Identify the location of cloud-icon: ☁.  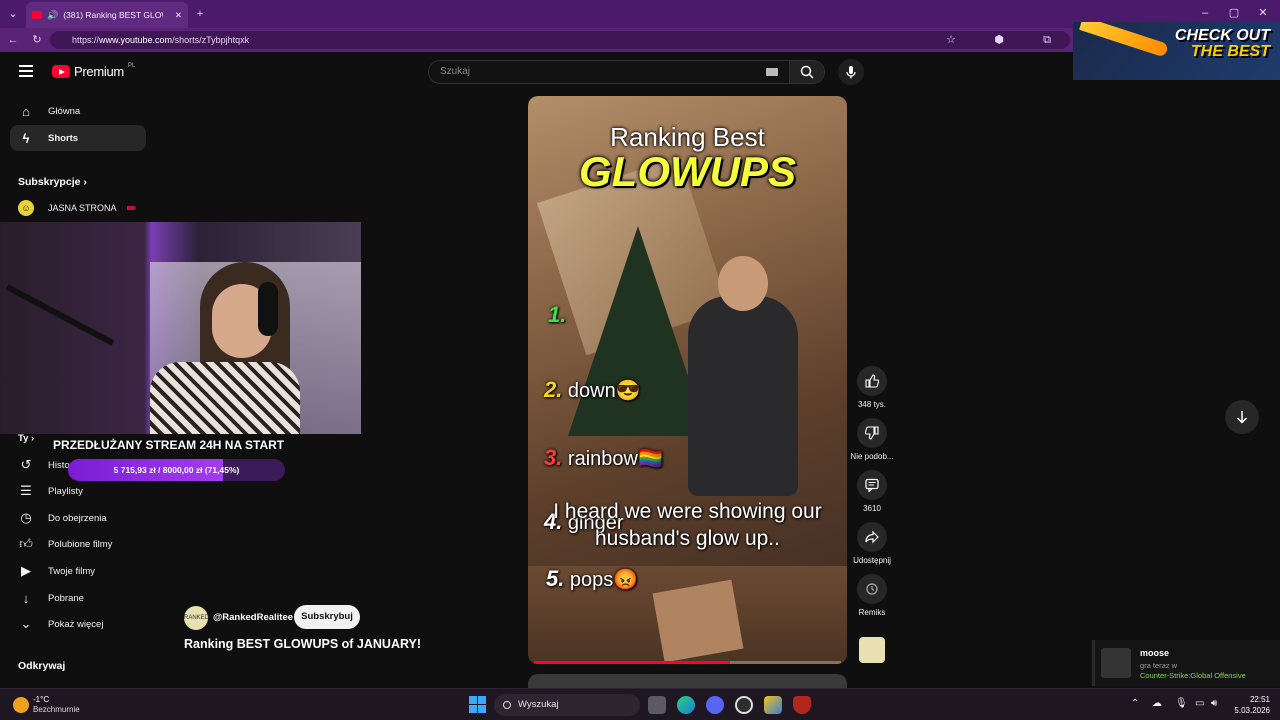
(1157, 703).